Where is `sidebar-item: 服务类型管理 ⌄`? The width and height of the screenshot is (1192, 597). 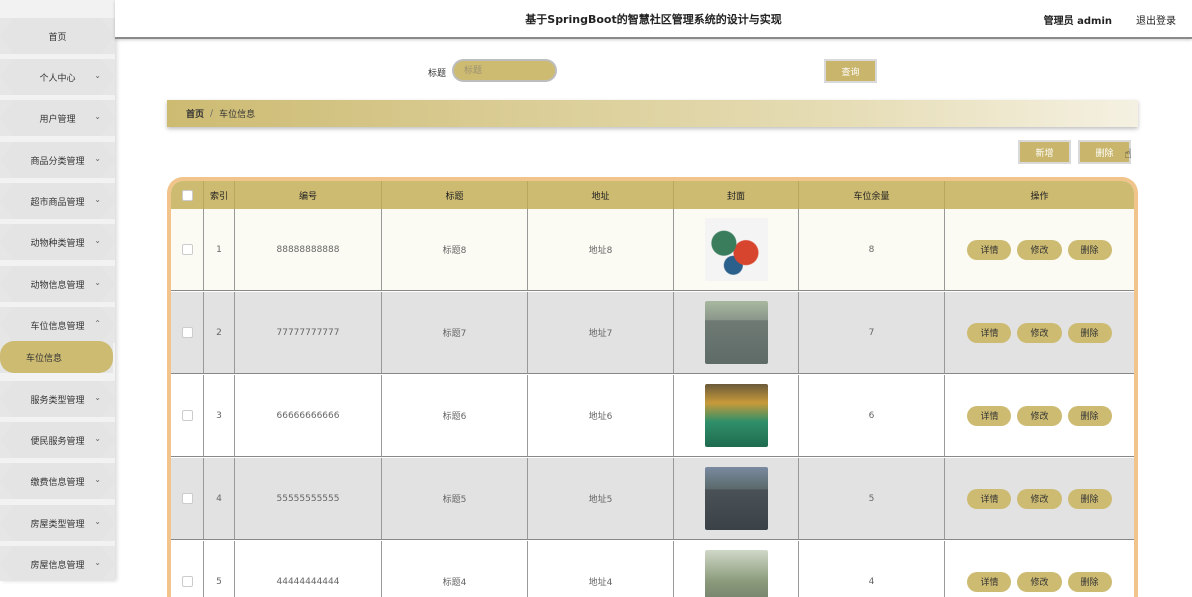
sidebar-item: 服务类型管理 ⌄ is located at coordinates (57, 399).